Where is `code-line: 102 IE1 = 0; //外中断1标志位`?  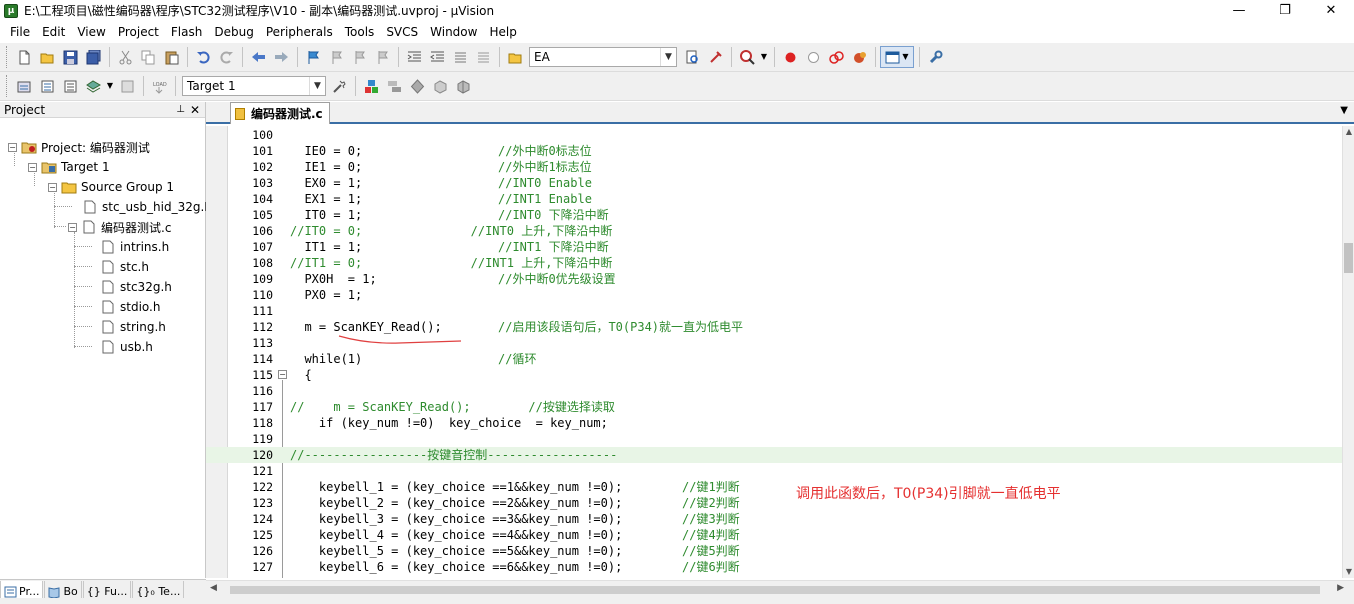
code-line: 102 IE1 = 0; //外中断1标志位 is located at coordinates (774, 167).